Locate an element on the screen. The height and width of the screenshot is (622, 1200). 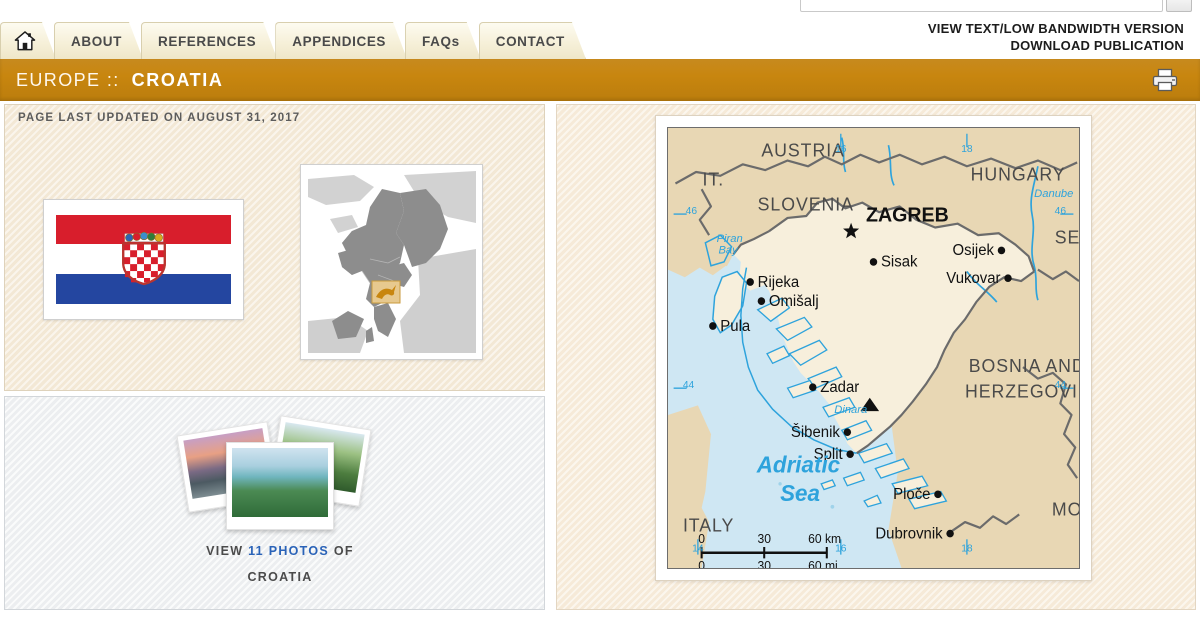
photo-thumbnail is located at coordinates (280, 486).